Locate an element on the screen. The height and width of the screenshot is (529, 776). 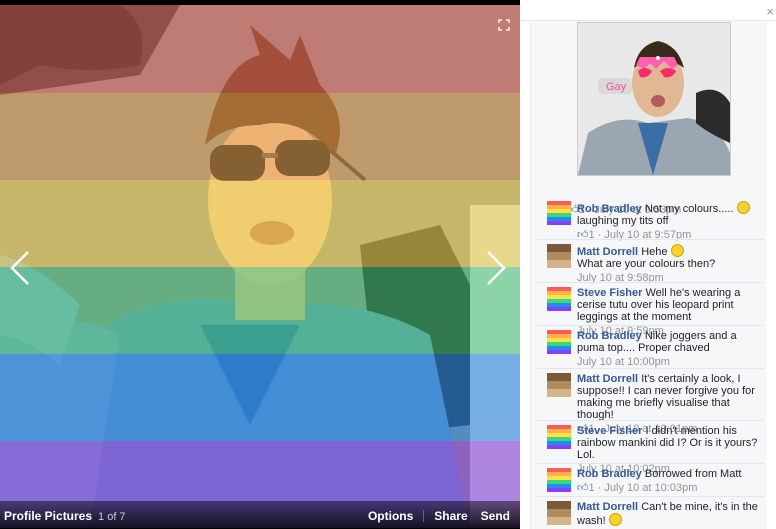
comment-text-continued: What are your colours then? is located at coordinates (646, 264).